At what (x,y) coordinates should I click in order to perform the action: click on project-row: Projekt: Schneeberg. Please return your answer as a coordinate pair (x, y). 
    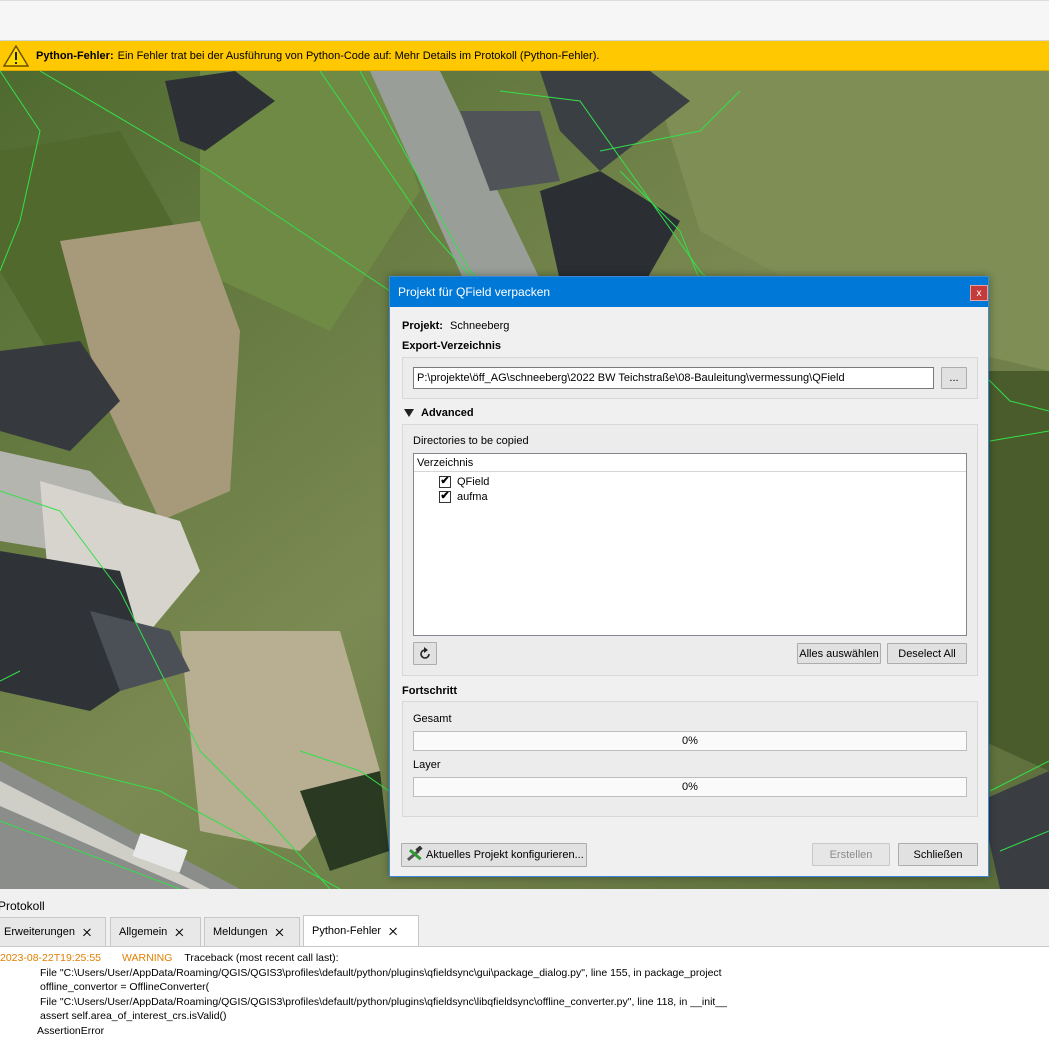
    Looking at the image, I should click on (455, 326).